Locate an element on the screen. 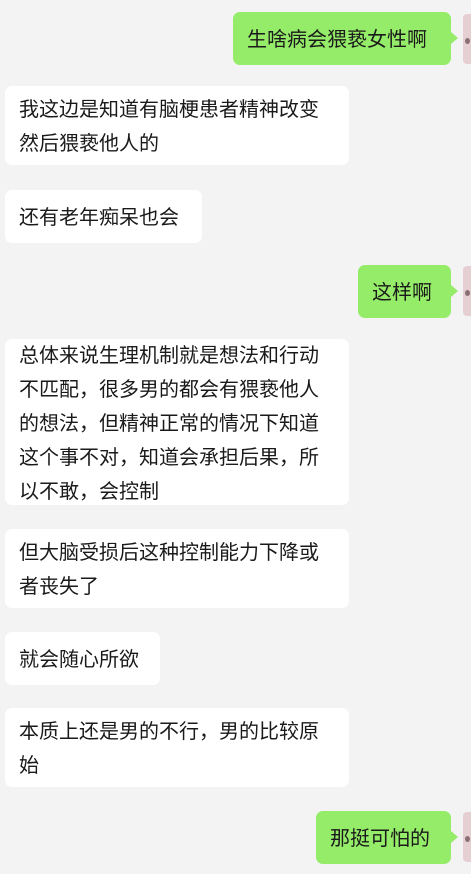 The width and height of the screenshot is (471, 874). message-bubble-incoming: 就会随心所欲 is located at coordinates (82, 658).